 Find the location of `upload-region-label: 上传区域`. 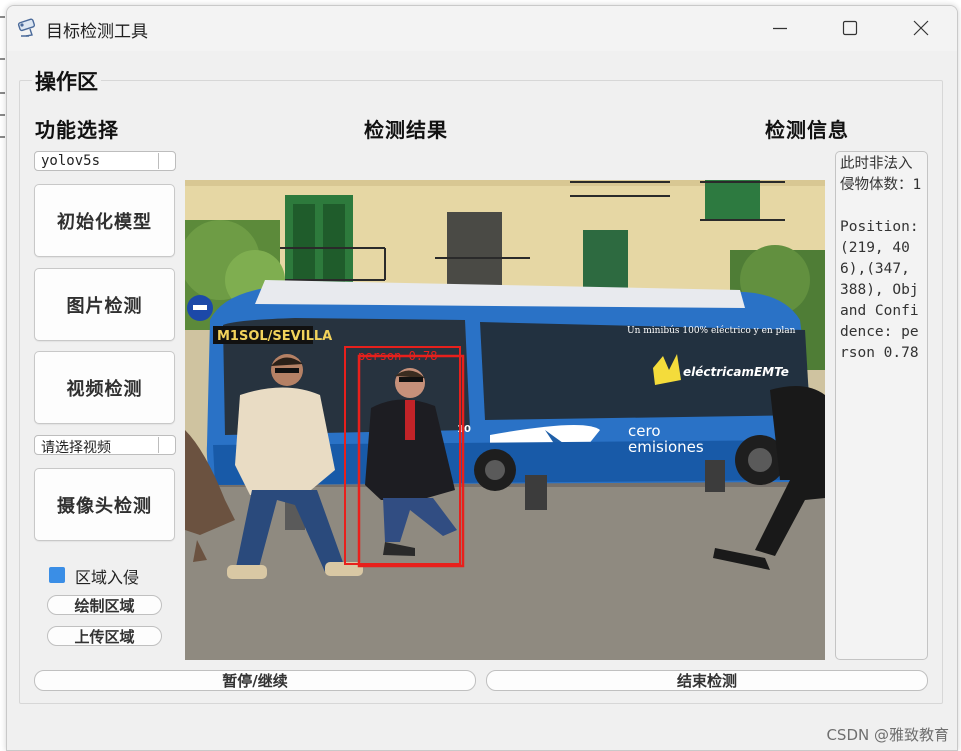

upload-region-label: 上传区域 is located at coordinates (104, 636).